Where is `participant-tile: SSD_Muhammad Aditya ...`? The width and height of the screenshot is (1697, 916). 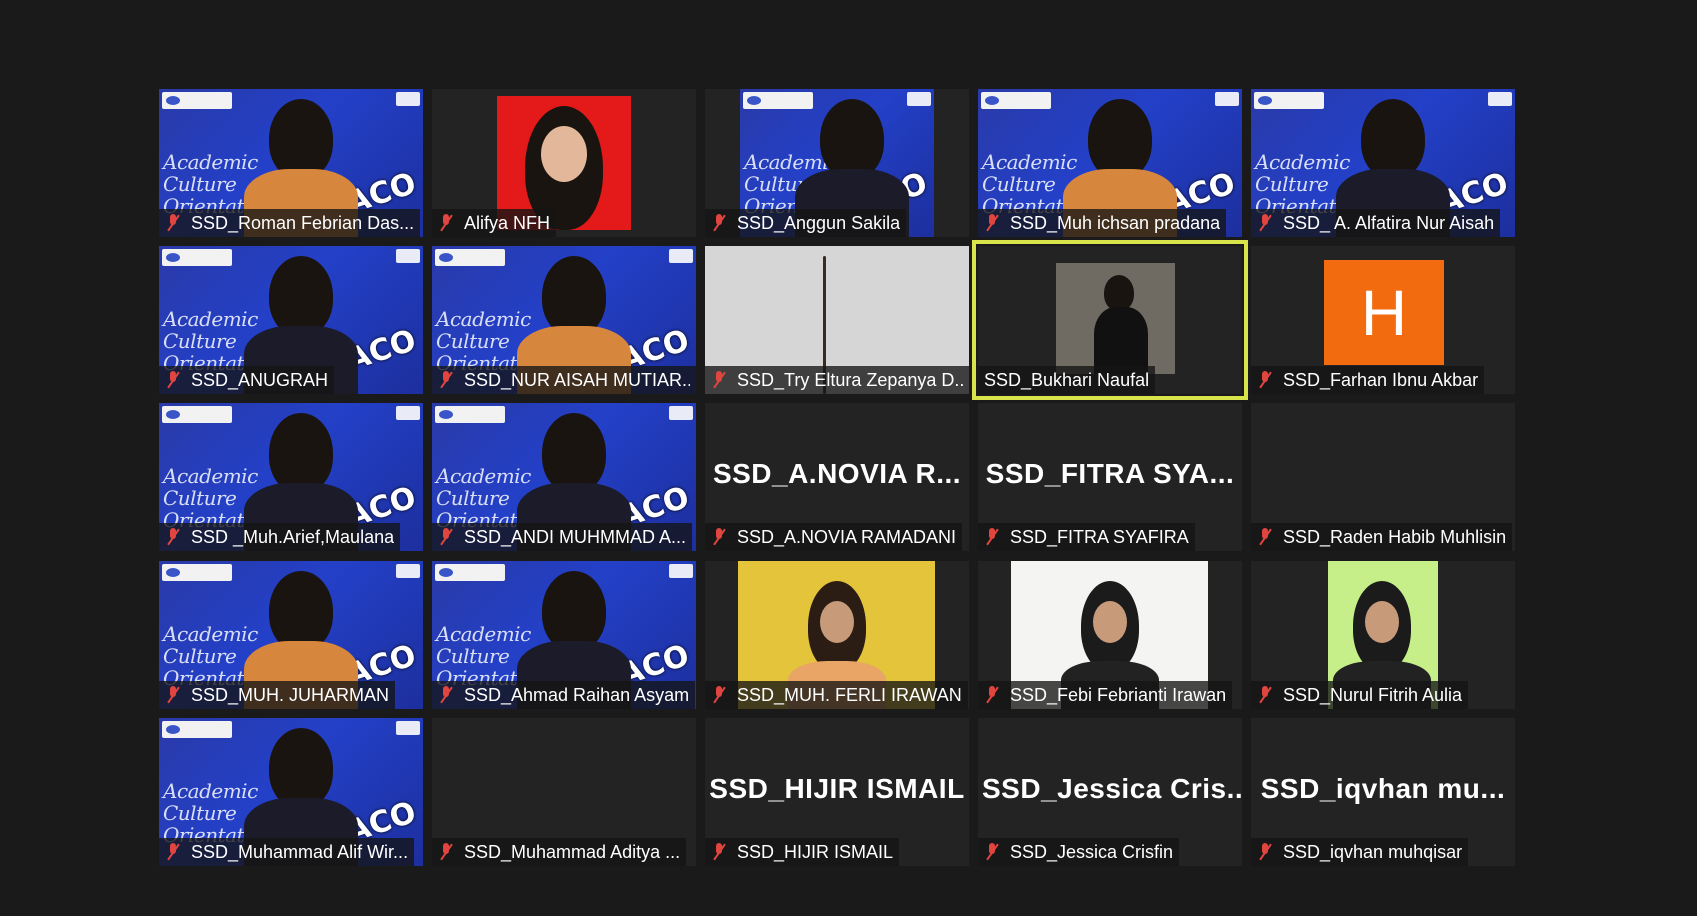 participant-tile: SSD_Muhammad Aditya ... is located at coordinates (564, 792).